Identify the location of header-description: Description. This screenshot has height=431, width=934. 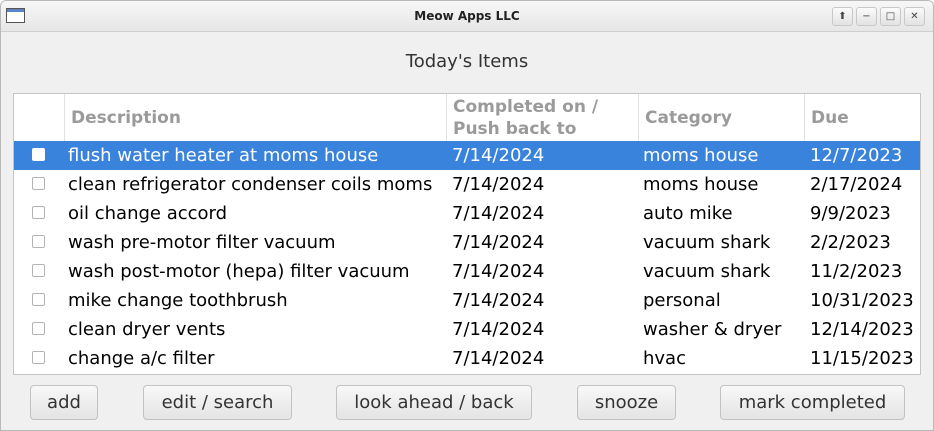
(255, 117).